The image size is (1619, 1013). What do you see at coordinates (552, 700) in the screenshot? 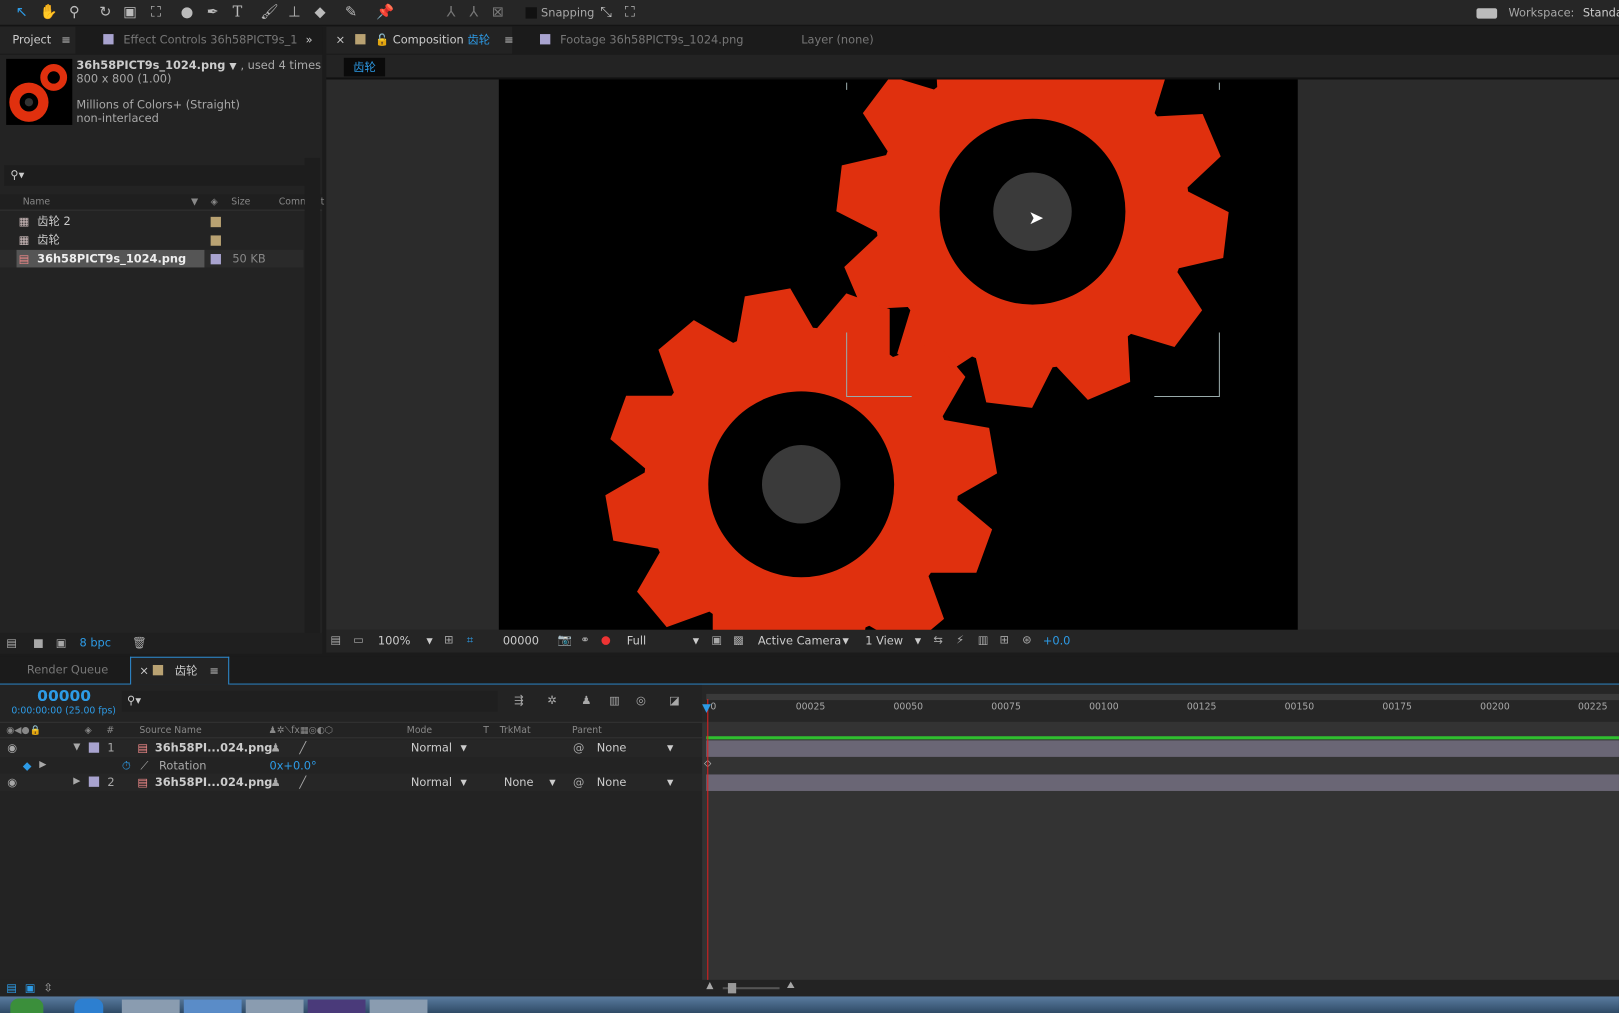
I see `draft-3d-icon: ✲` at bounding box center [552, 700].